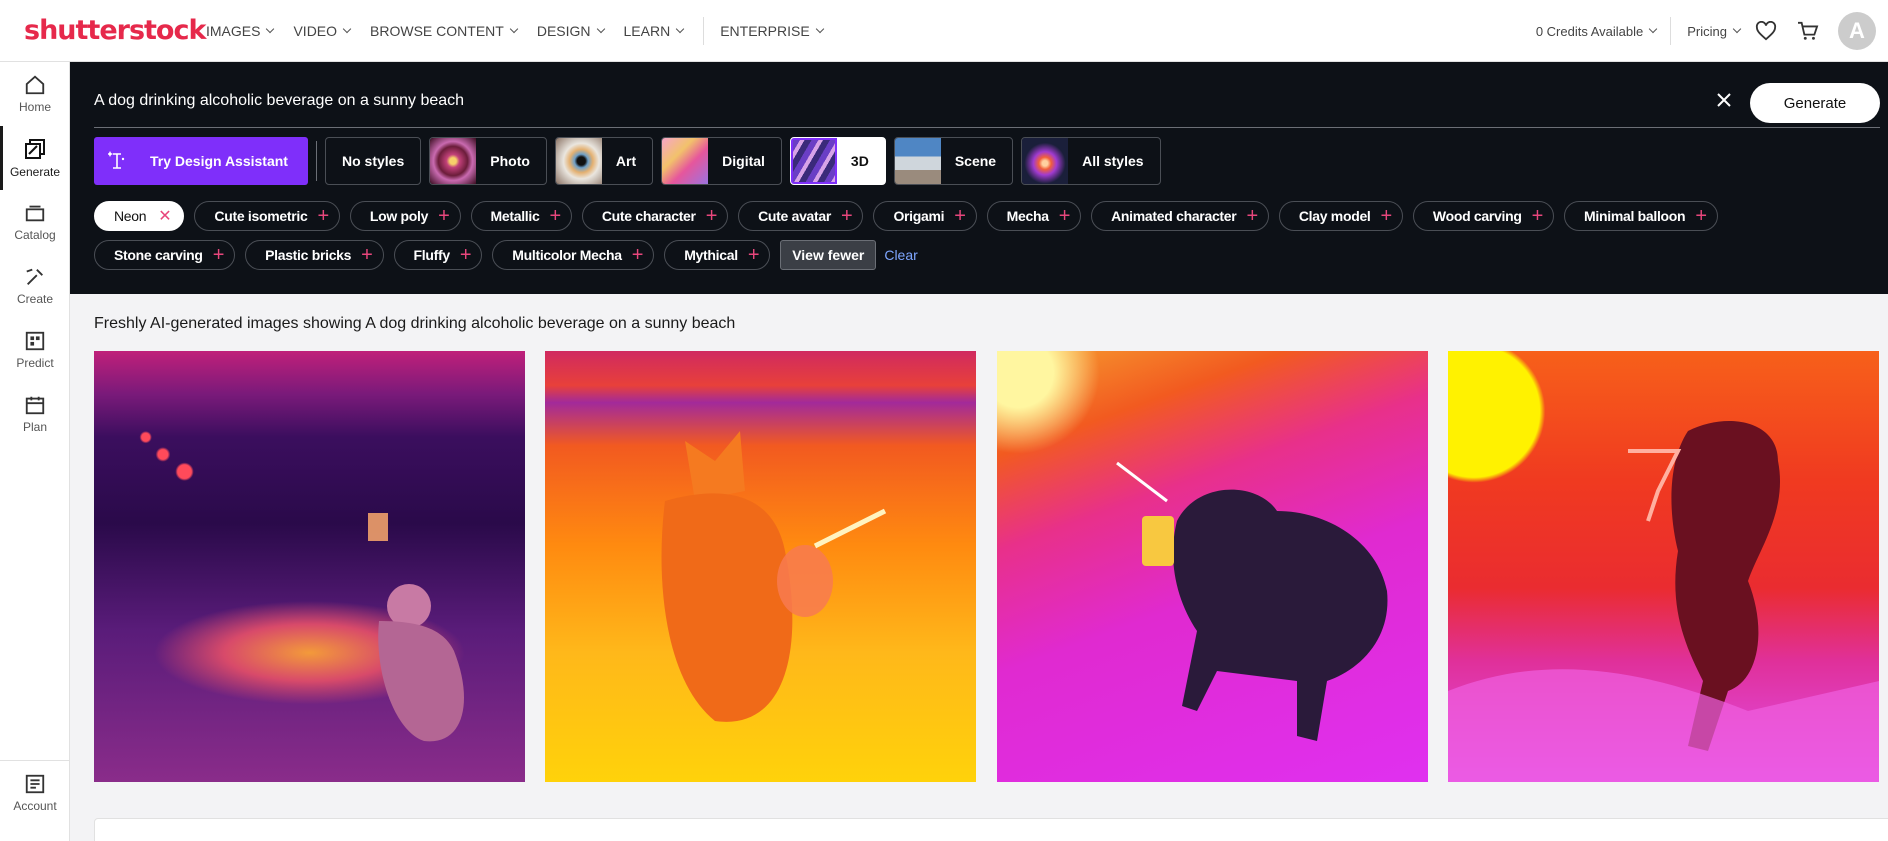  What do you see at coordinates (373, 161) in the screenshot?
I see `style-no-styles: No styles` at bounding box center [373, 161].